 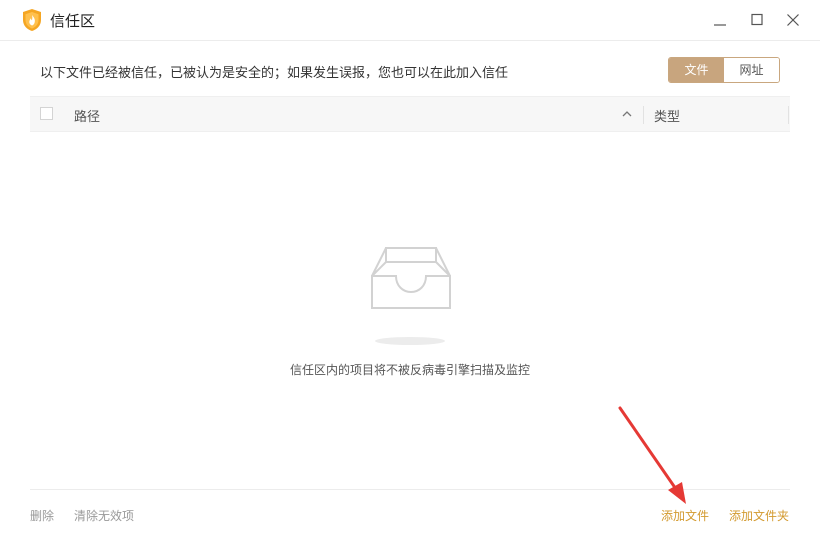 I want to click on shield-flame-logo-icon, so click(x=32, y=20).